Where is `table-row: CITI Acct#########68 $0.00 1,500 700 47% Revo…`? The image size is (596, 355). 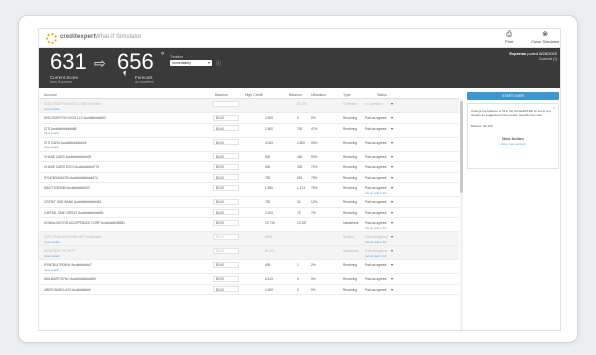
table-row: CITI Acct#########68 $0.00 1,500 700 47% Revo… is located at coordinates (249, 131).